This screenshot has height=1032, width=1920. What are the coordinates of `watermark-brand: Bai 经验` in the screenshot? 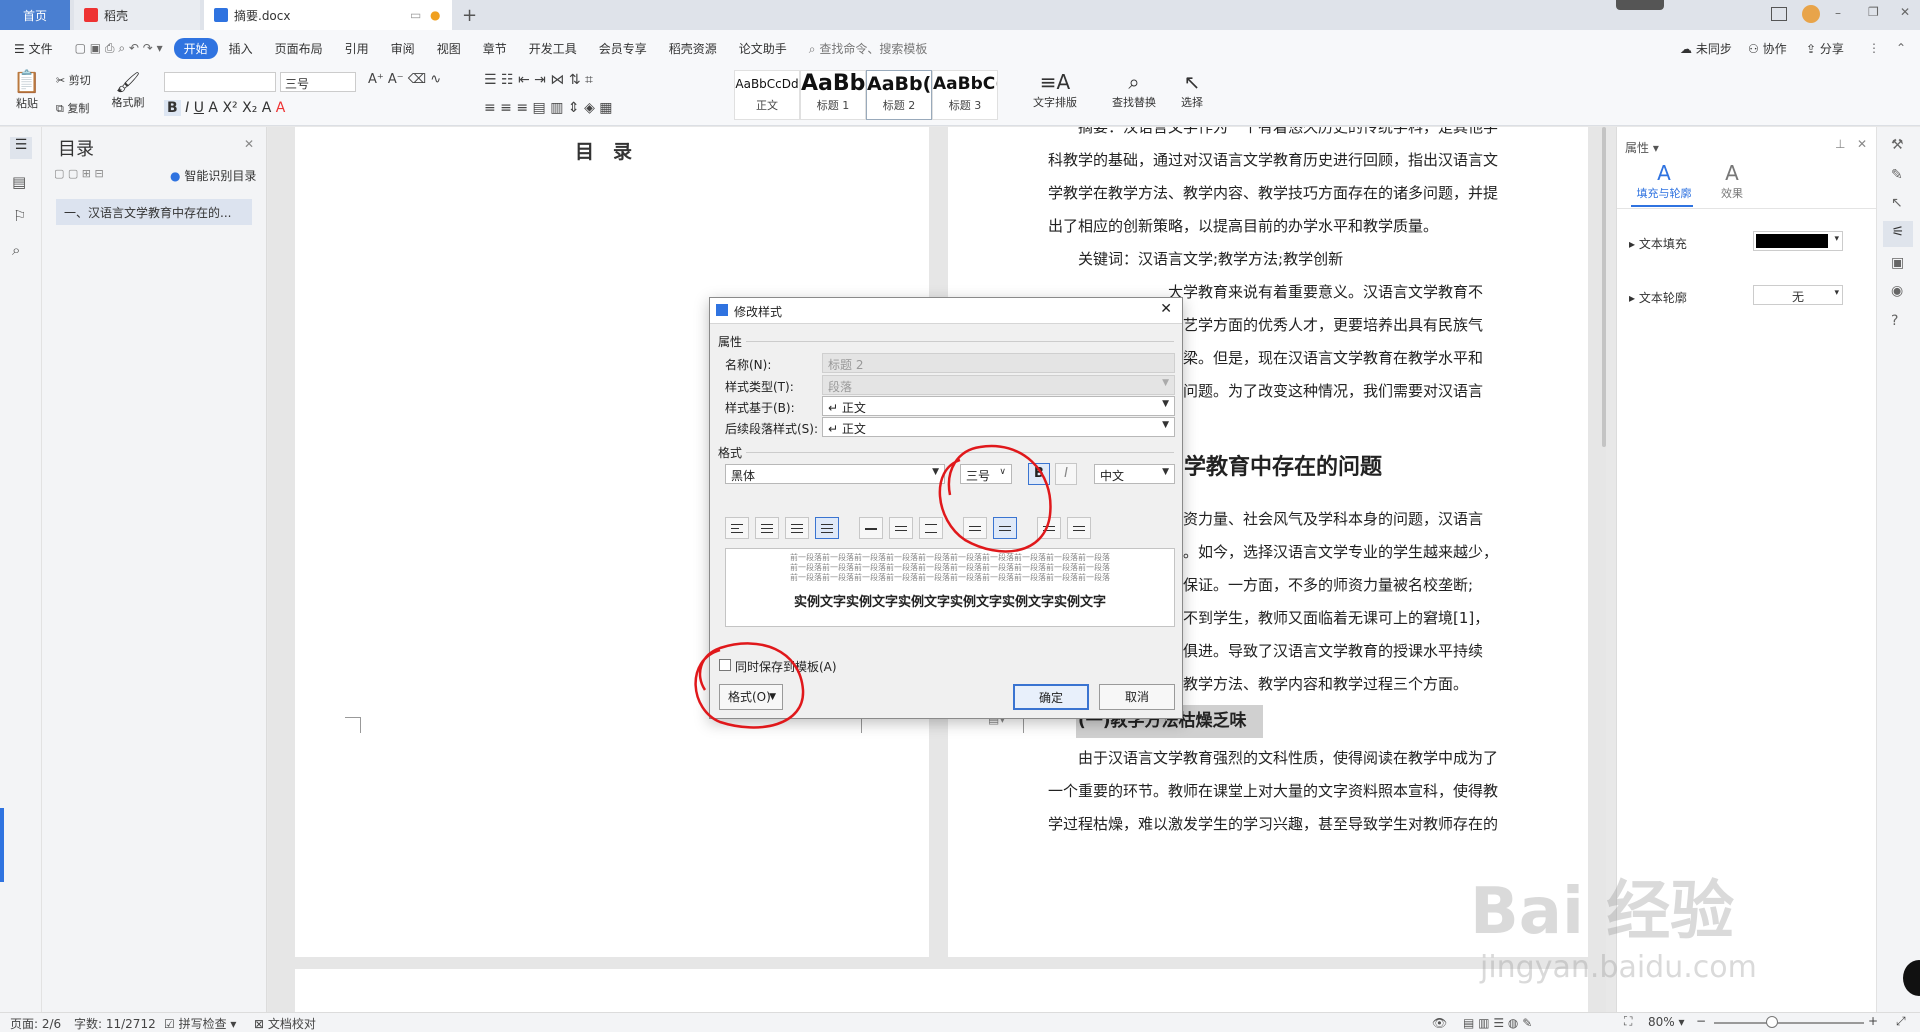 It's located at (1602, 912).